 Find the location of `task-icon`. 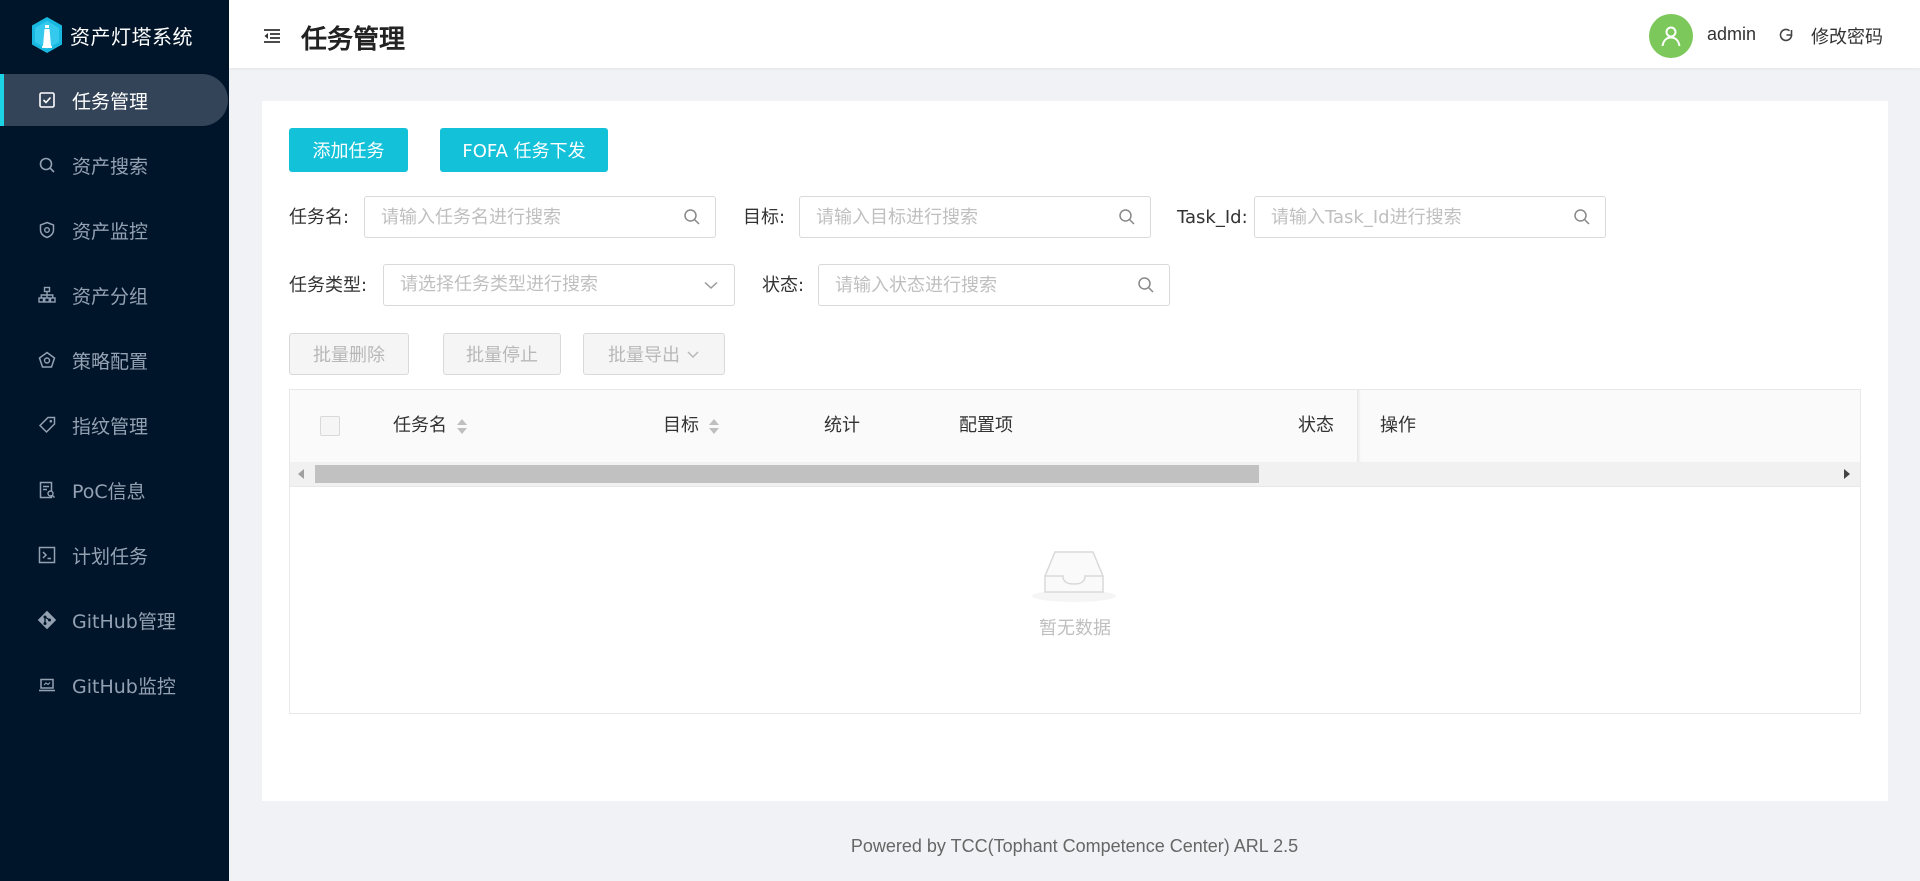

task-icon is located at coordinates (47, 100).